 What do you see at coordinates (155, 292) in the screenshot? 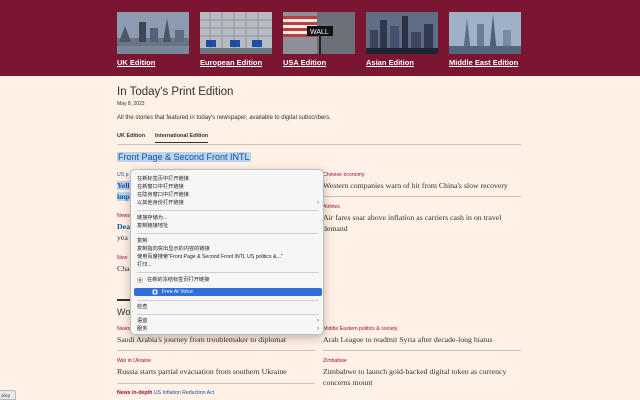
I see `voice-icon` at bounding box center [155, 292].